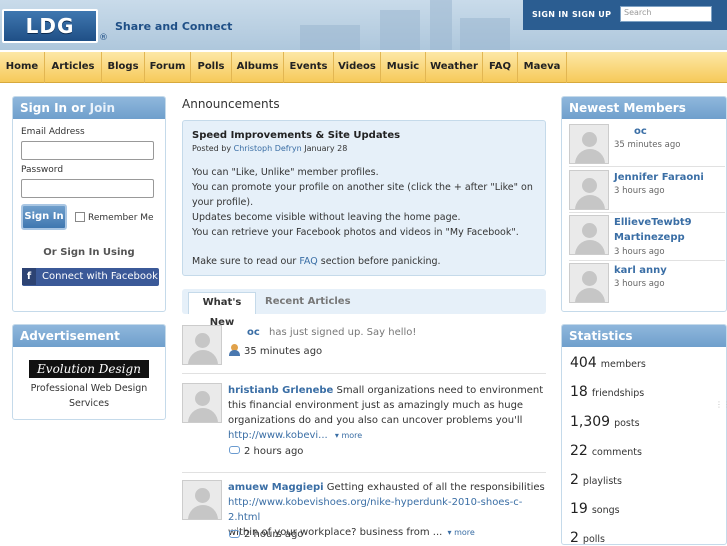 This screenshot has height=546, width=727. Describe the element at coordinates (644, 108) in the screenshot. I see `newest-members-title: Newest Members` at that location.